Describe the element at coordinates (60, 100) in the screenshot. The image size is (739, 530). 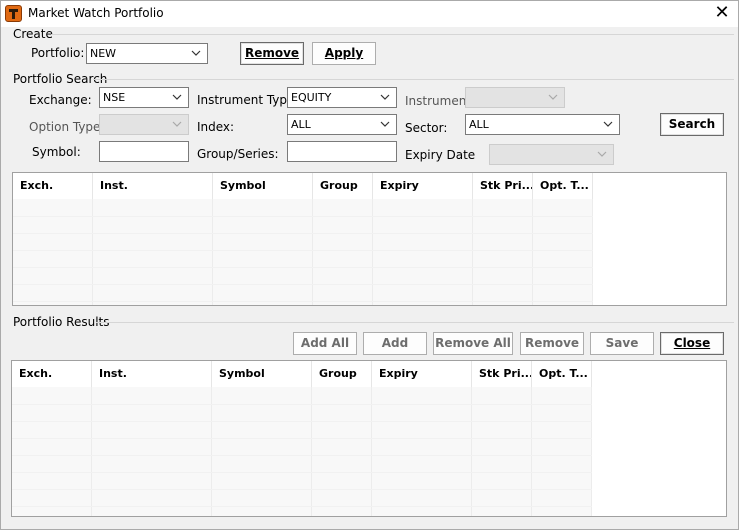
I see `exchange-label: Exchange:` at that location.